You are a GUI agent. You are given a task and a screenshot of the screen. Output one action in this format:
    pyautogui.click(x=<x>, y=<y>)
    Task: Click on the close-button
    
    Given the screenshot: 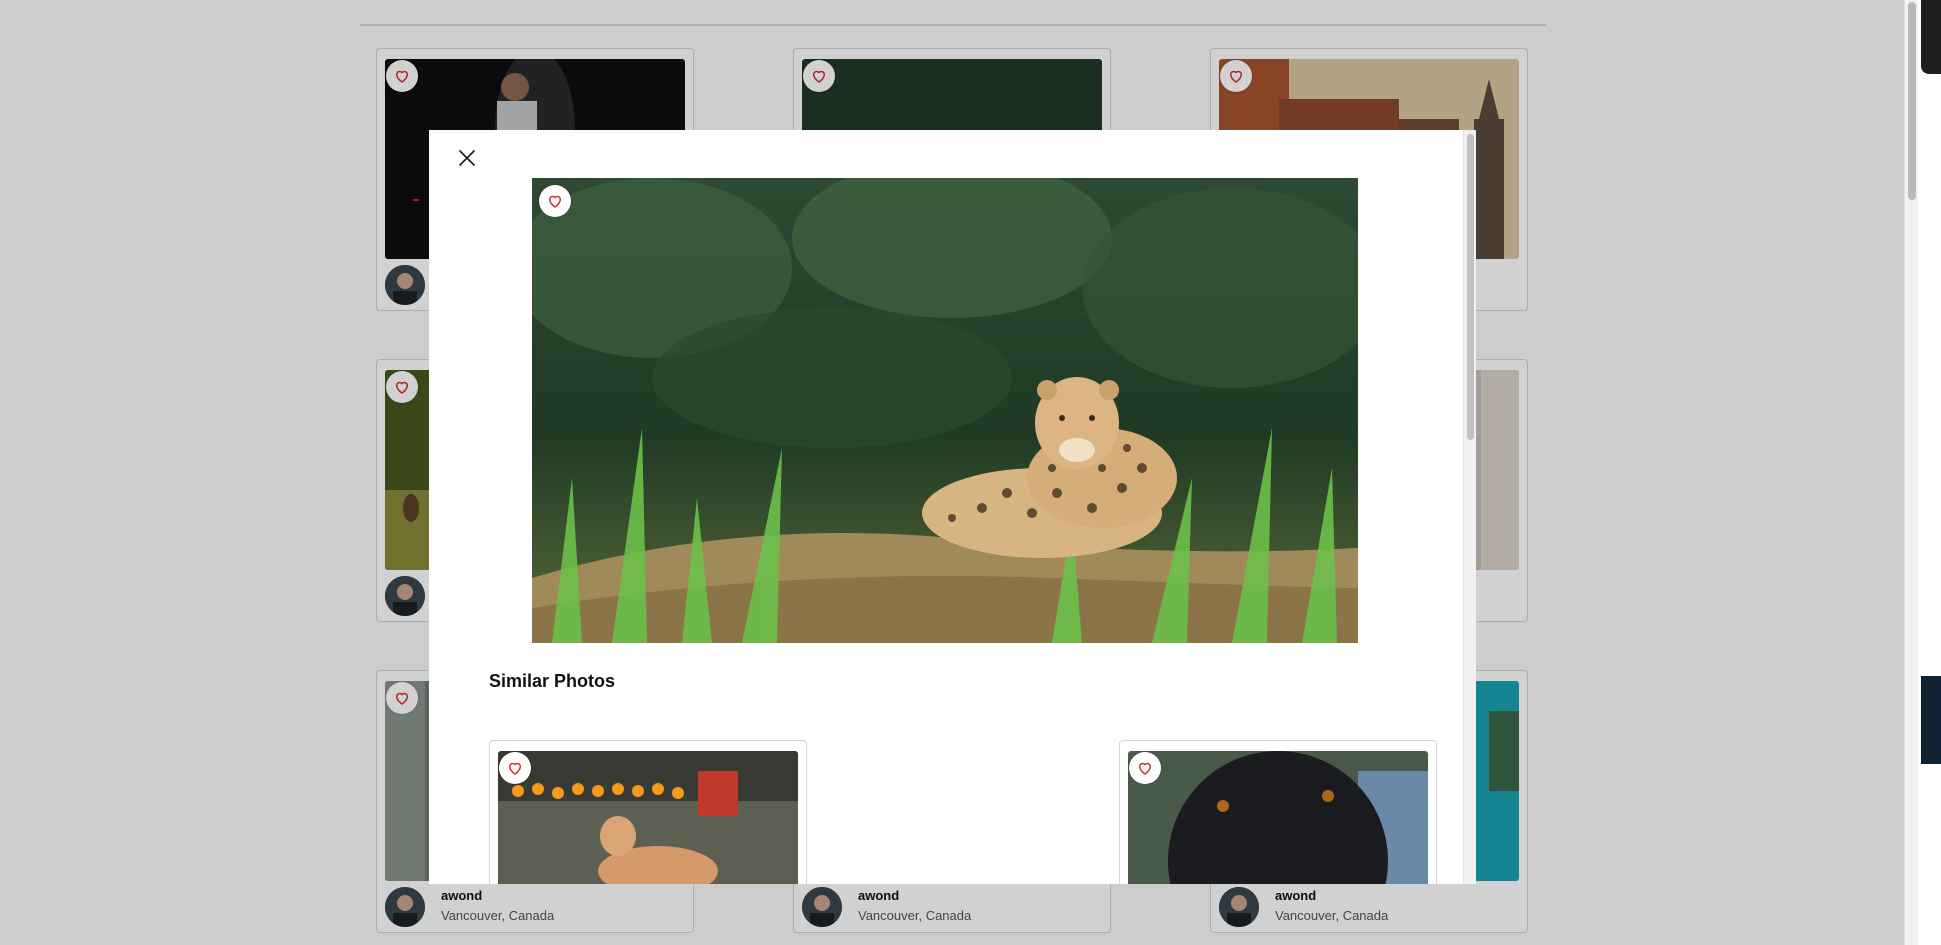 What is the action you would take?
    pyautogui.click(x=467, y=158)
    